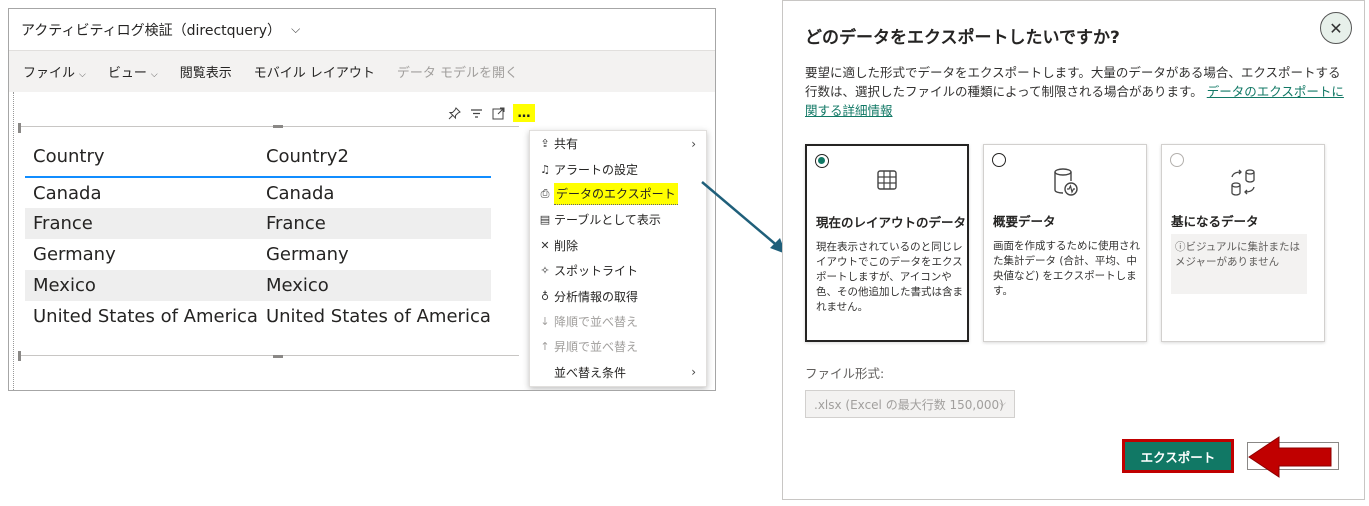  I want to click on canvas-border, so click(13, 241).